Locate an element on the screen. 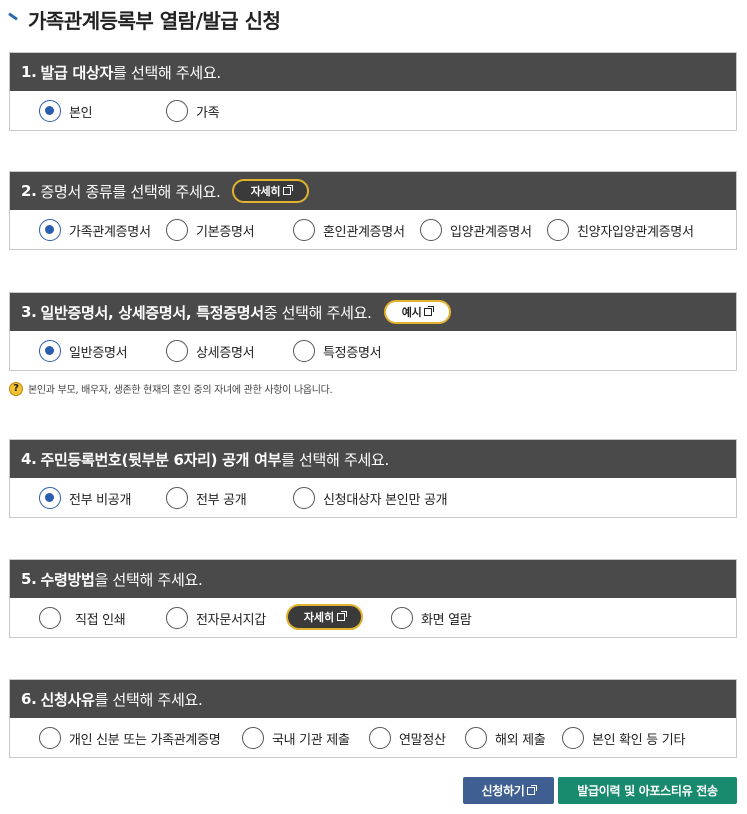 The image size is (747, 814). option-label: 연말정산 is located at coordinates (422, 740).